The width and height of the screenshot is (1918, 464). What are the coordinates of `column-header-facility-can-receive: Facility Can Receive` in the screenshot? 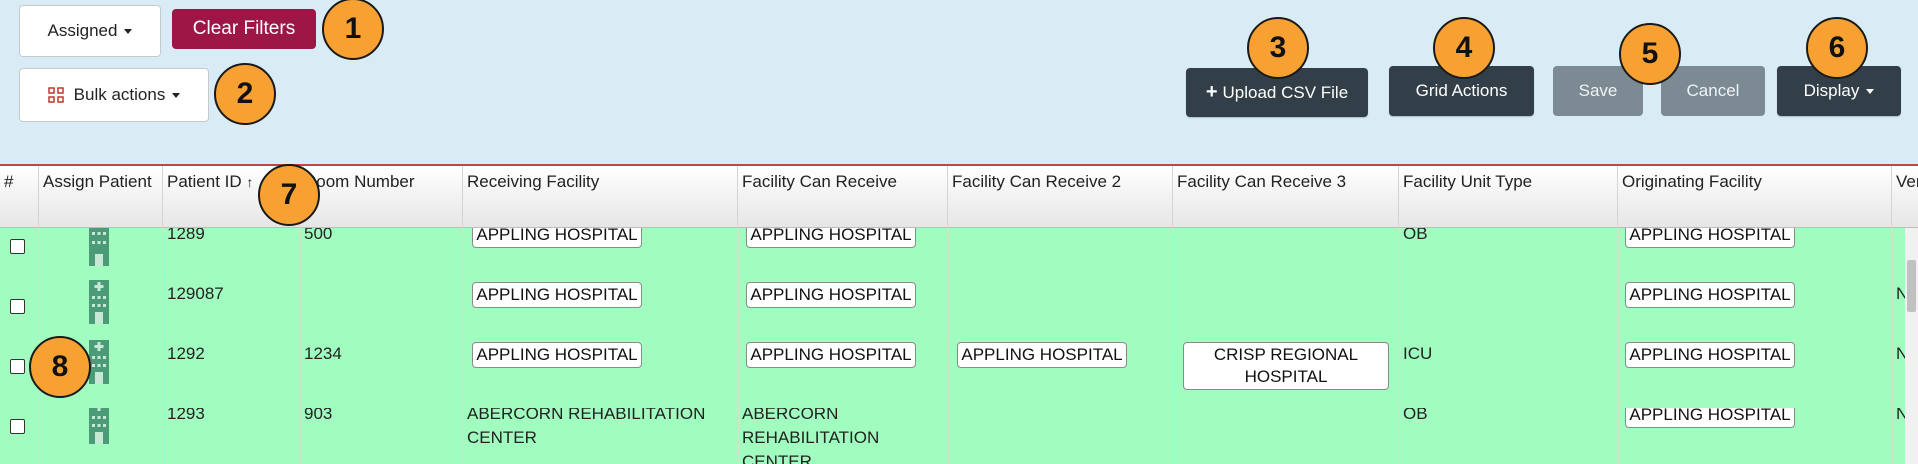 It's located at (843, 197).